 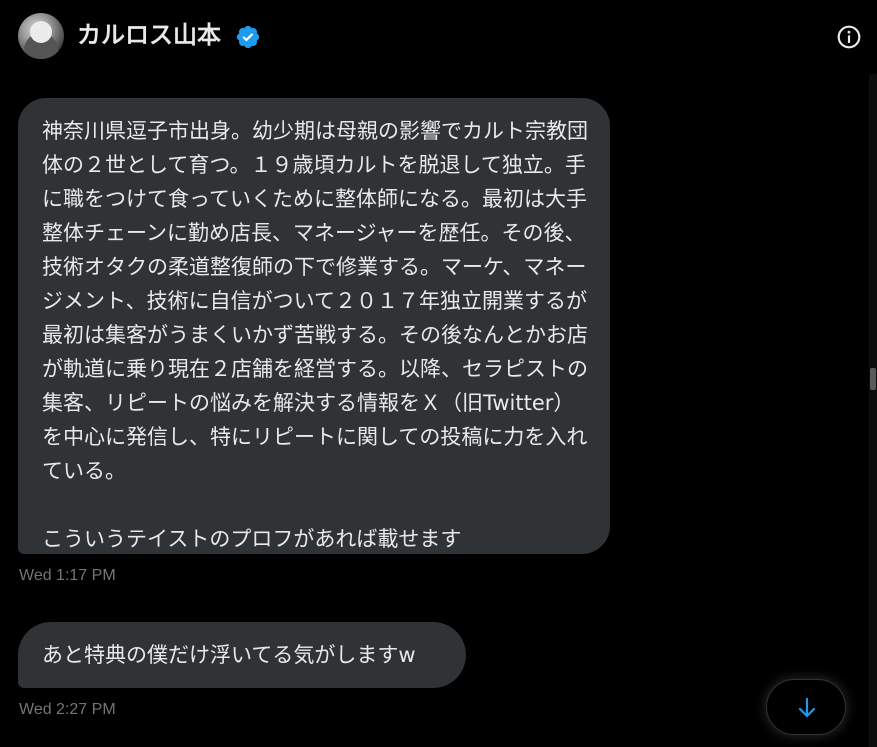 I want to click on conversation-header: カルロス山本, so click(x=438, y=37).